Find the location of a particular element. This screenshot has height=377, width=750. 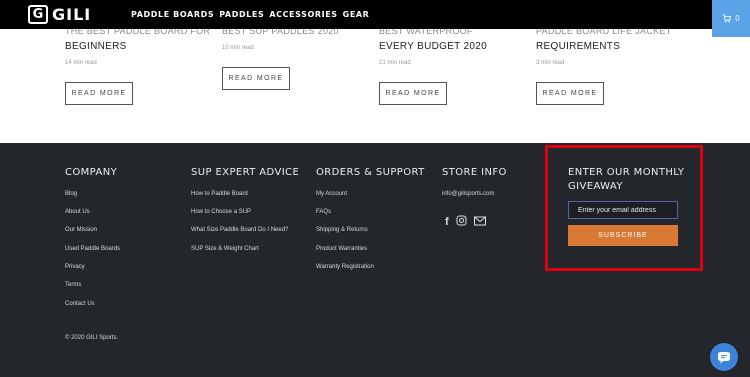

nav-paddle-boards: PADDLE BOARDS is located at coordinates (172, 14).